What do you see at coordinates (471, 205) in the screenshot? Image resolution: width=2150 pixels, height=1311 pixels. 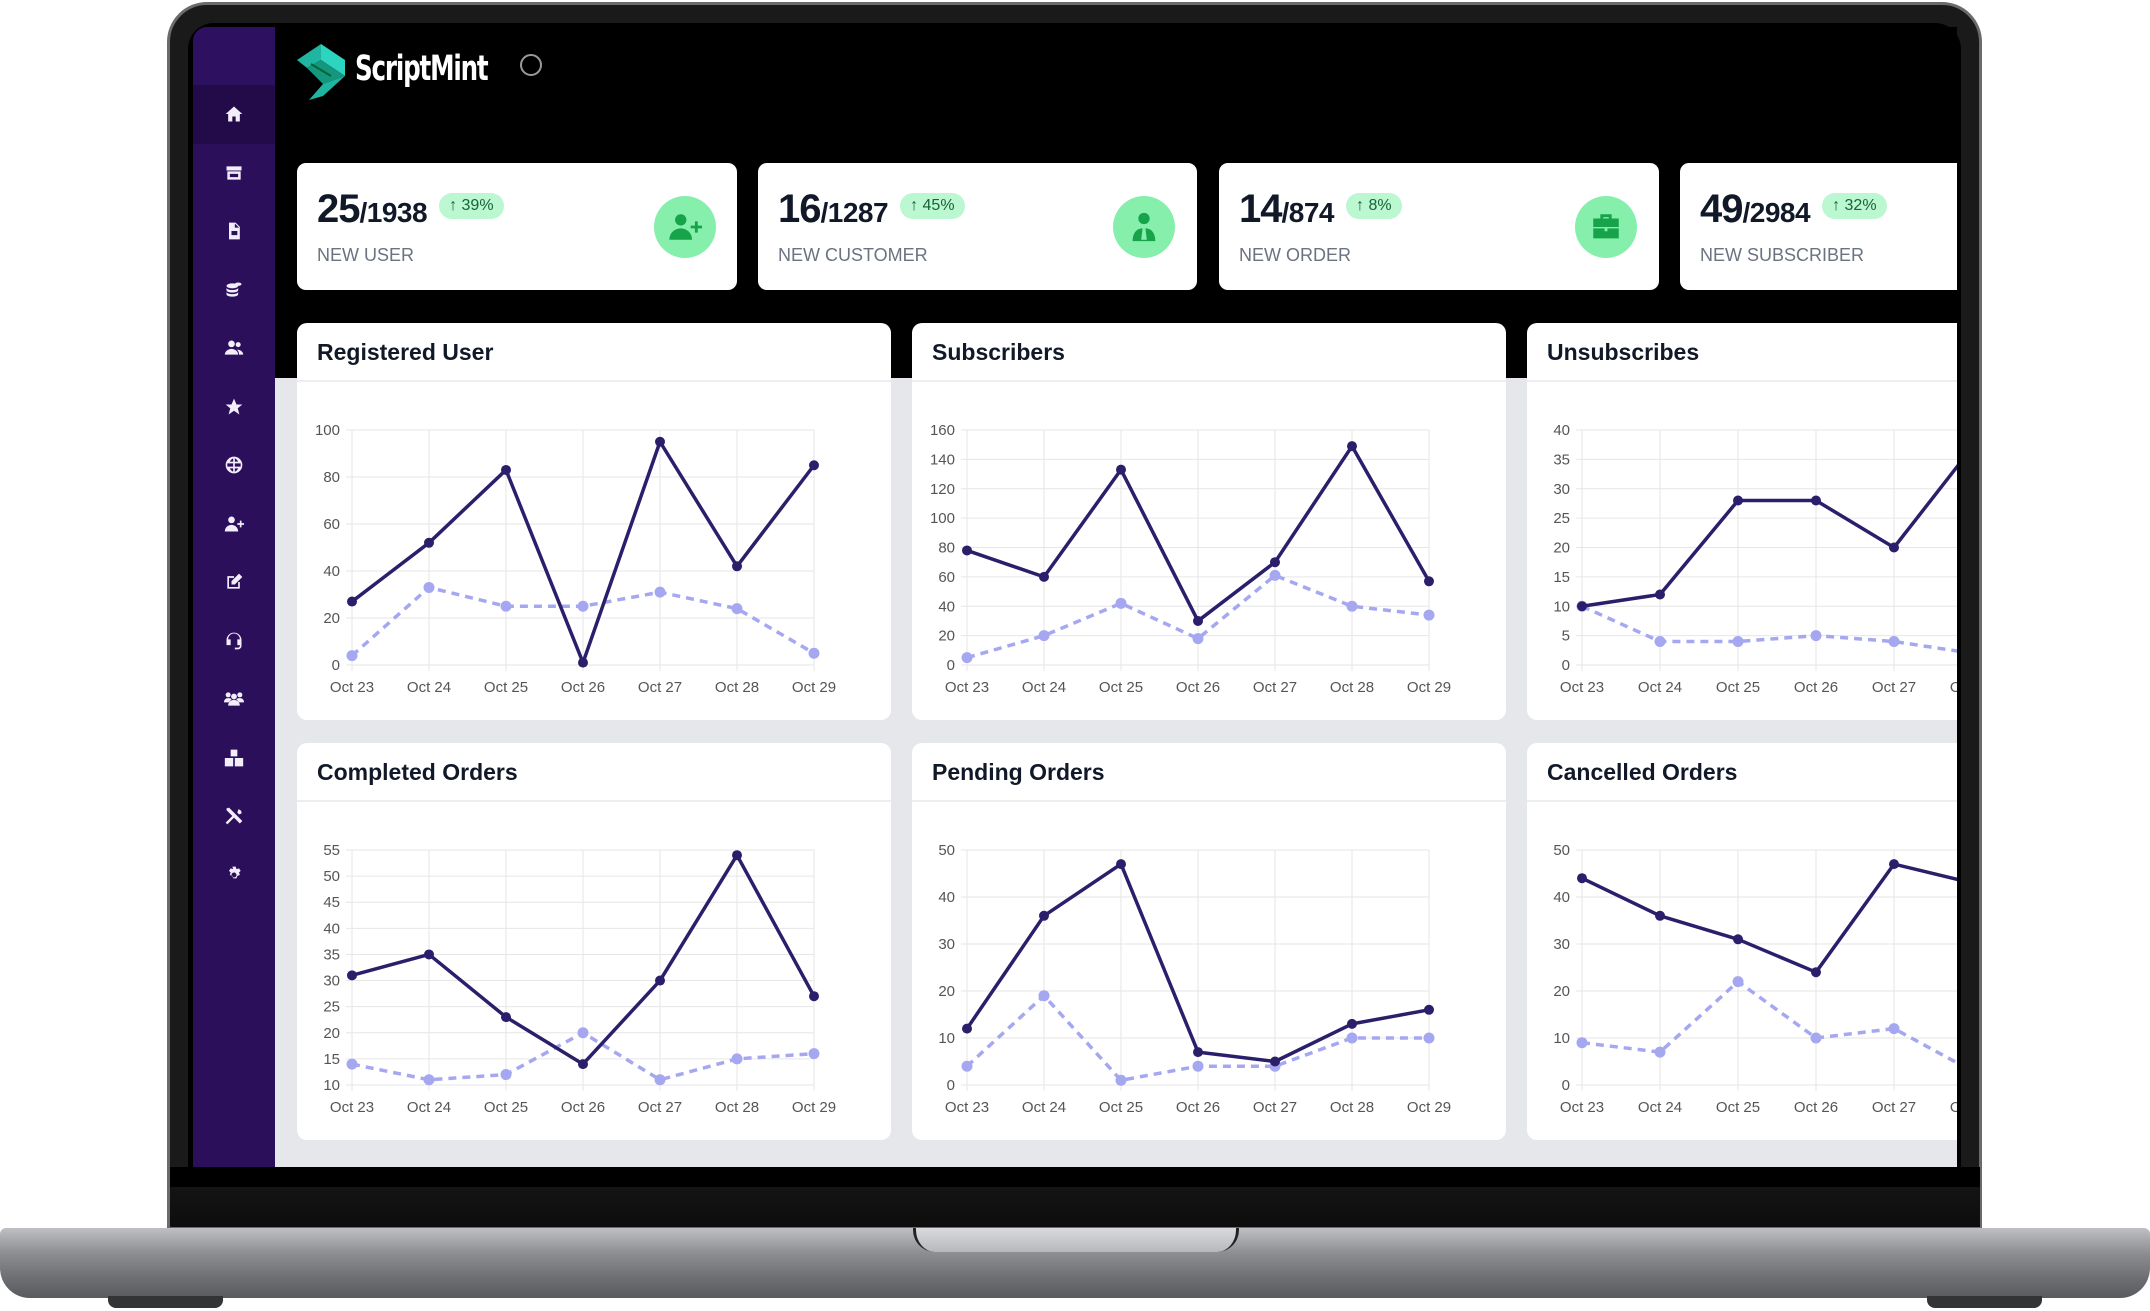 I see `stat-change-badge: ↑ 39%` at bounding box center [471, 205].